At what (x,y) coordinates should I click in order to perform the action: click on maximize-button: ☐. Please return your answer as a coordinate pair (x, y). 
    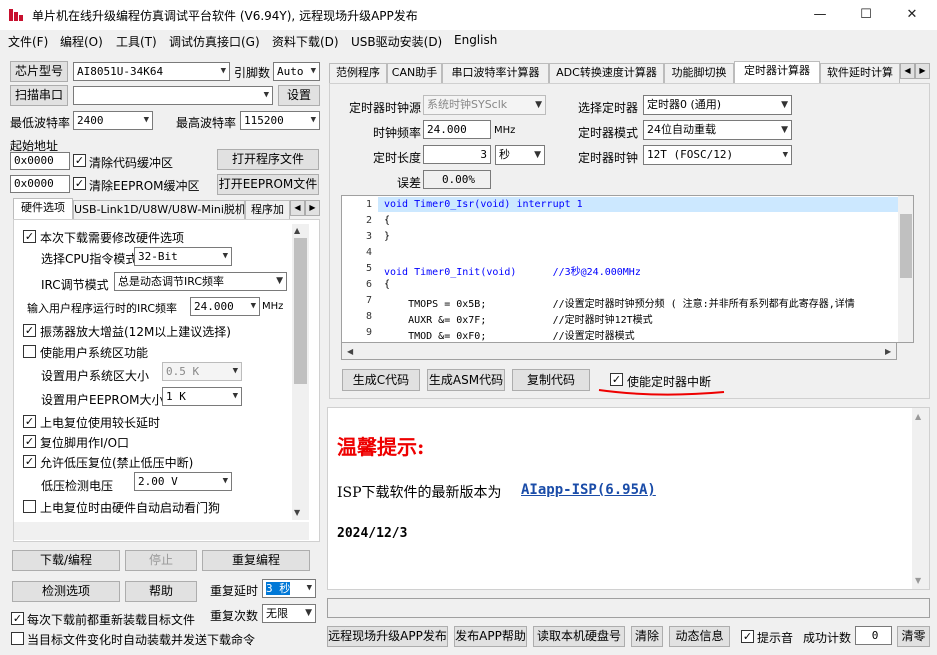
    Looking at the image, I should click on (866, 15).